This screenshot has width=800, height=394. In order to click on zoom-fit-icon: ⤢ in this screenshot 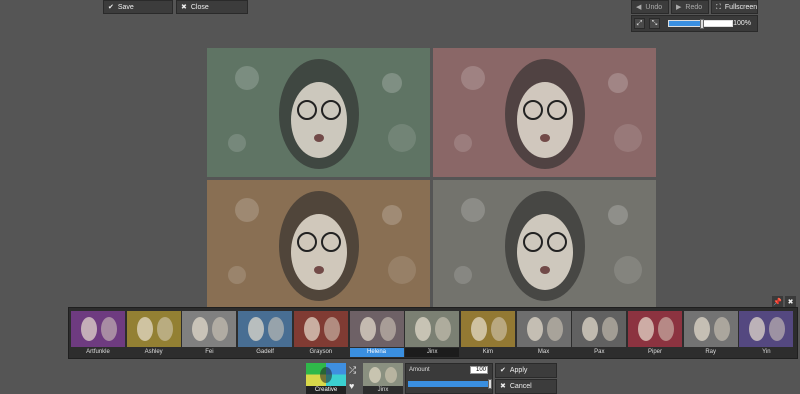, I will do `click(639, 23)`.